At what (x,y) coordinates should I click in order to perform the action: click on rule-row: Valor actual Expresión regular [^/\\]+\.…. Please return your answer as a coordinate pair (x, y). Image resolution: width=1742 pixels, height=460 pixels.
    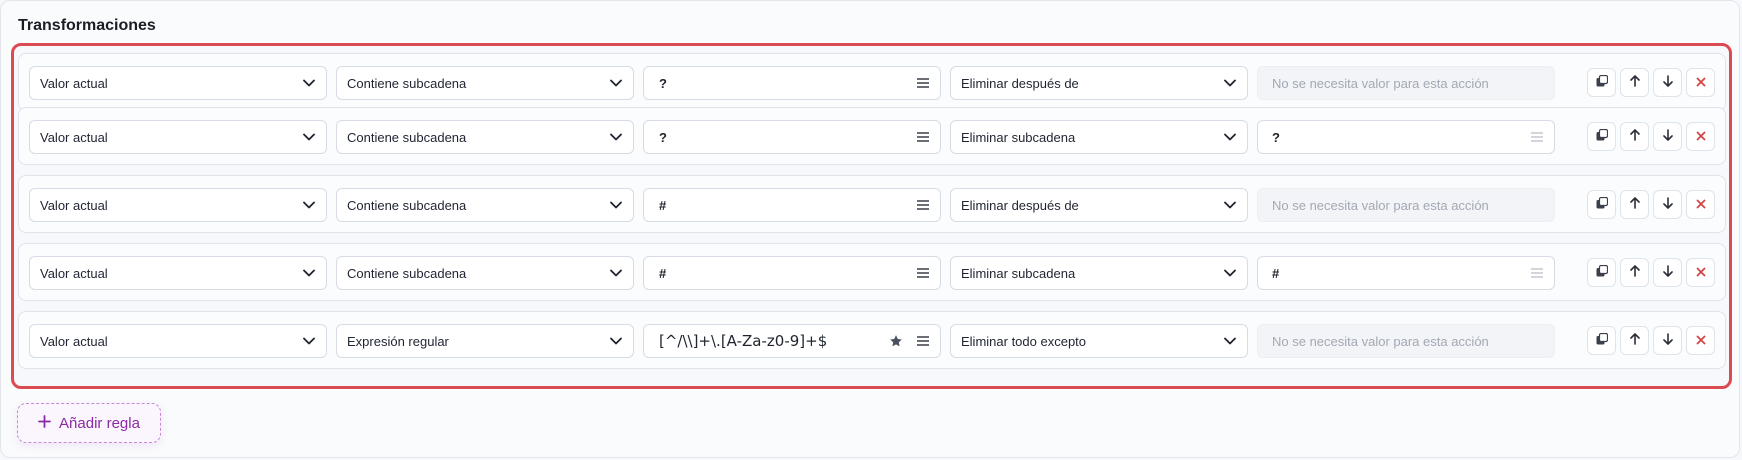
    Looking at the image, I should click on (872, 340).